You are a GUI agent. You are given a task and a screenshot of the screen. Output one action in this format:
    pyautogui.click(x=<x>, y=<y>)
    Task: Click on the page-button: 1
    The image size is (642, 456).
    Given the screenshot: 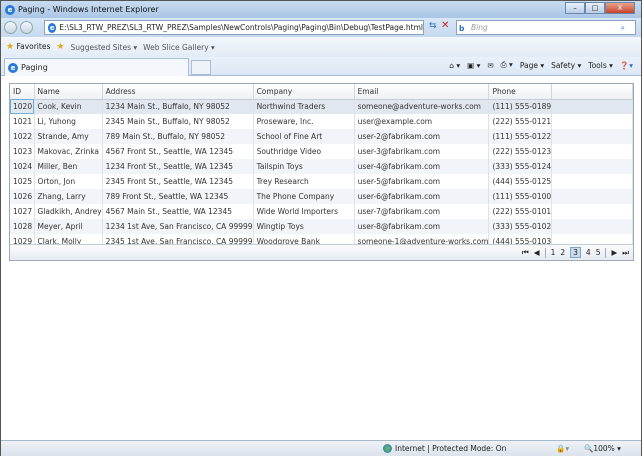 What is the action you would take?
    pyautogui.click(x=553, y=252)
    